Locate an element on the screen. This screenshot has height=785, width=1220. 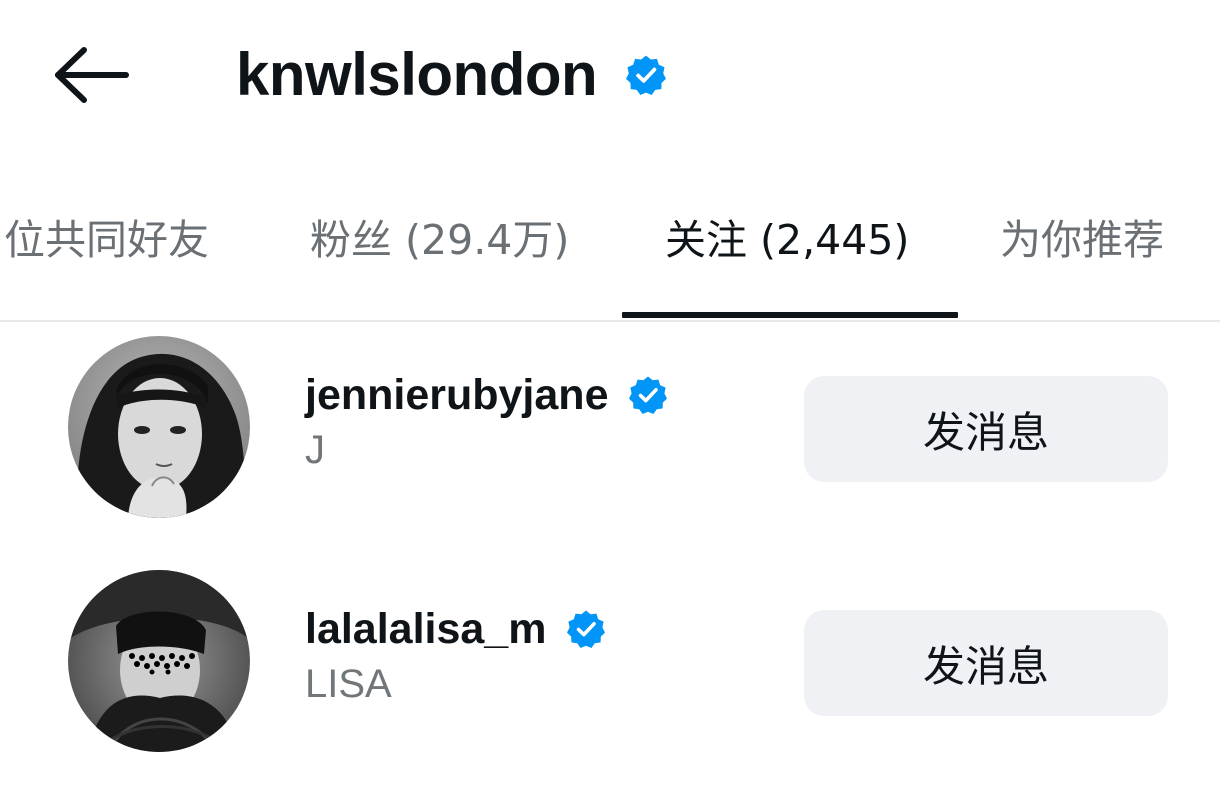
back-button is located at coordinates (91, 75).